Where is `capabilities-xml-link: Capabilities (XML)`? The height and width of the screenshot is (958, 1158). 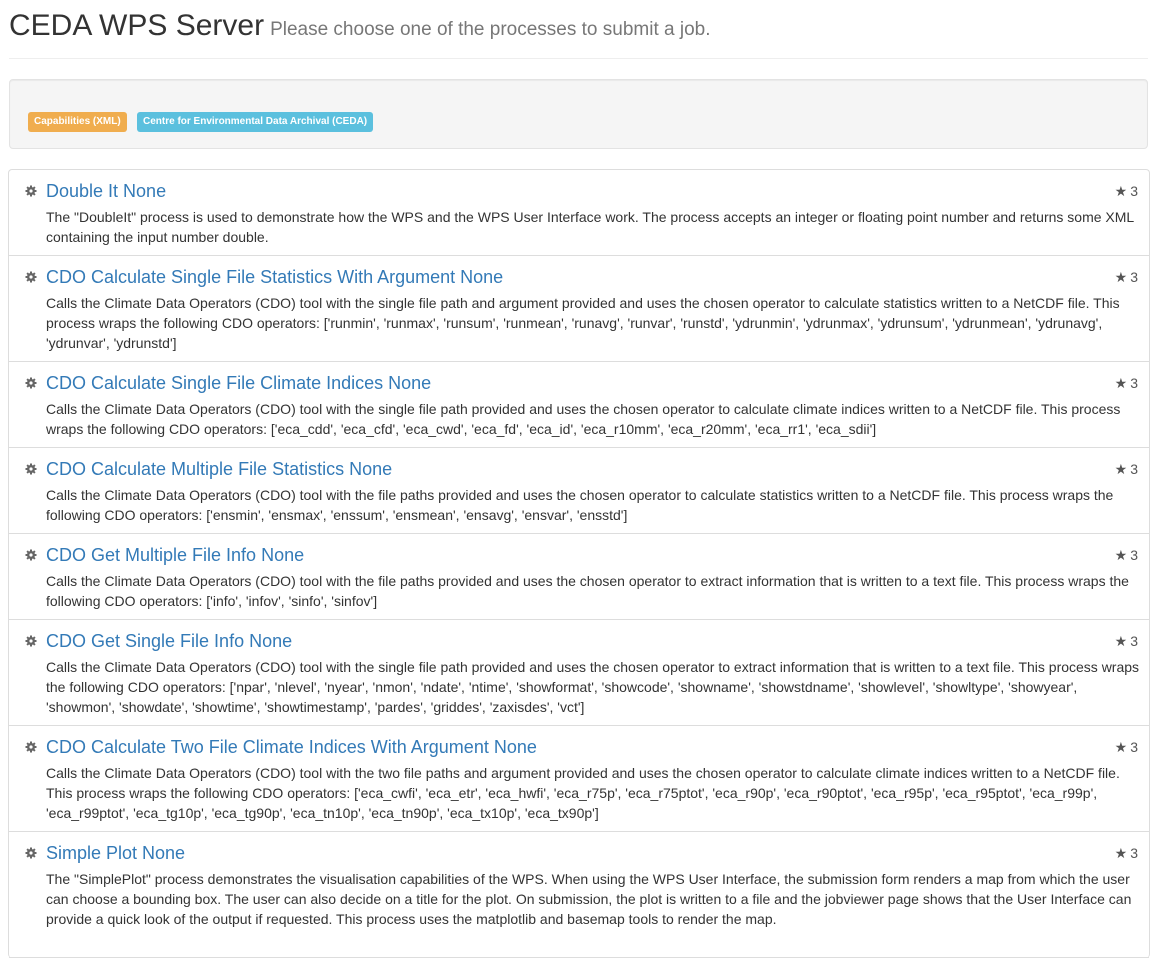
capabilities-xml-link: Capabilities (XML) is located at coordinates (77, 122).